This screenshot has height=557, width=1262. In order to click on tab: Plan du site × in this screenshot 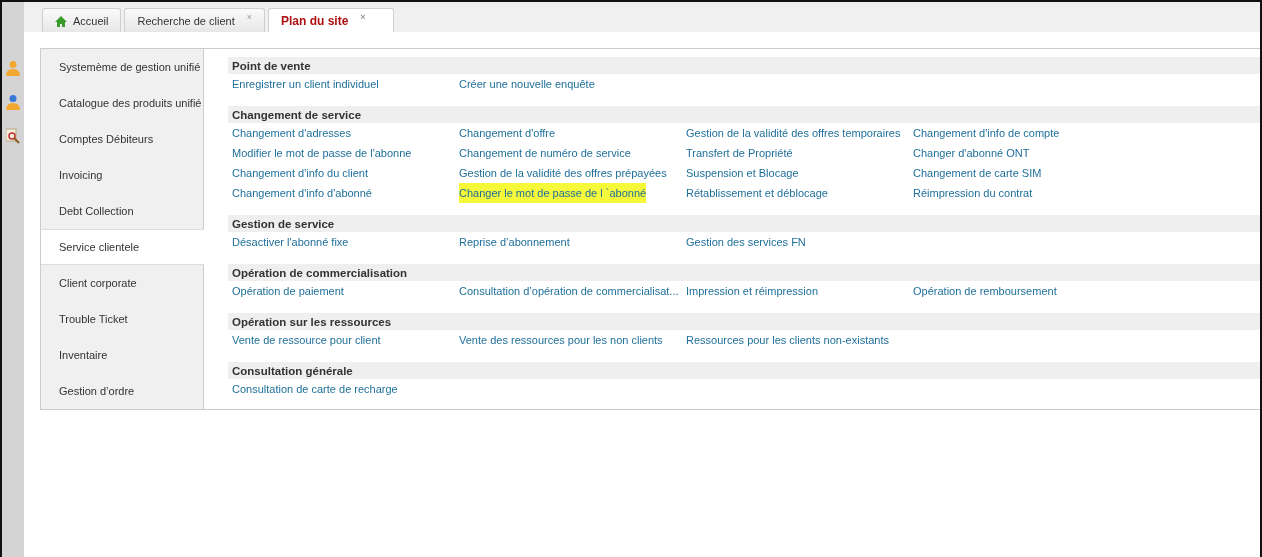, I will do `click(330, 20)`.